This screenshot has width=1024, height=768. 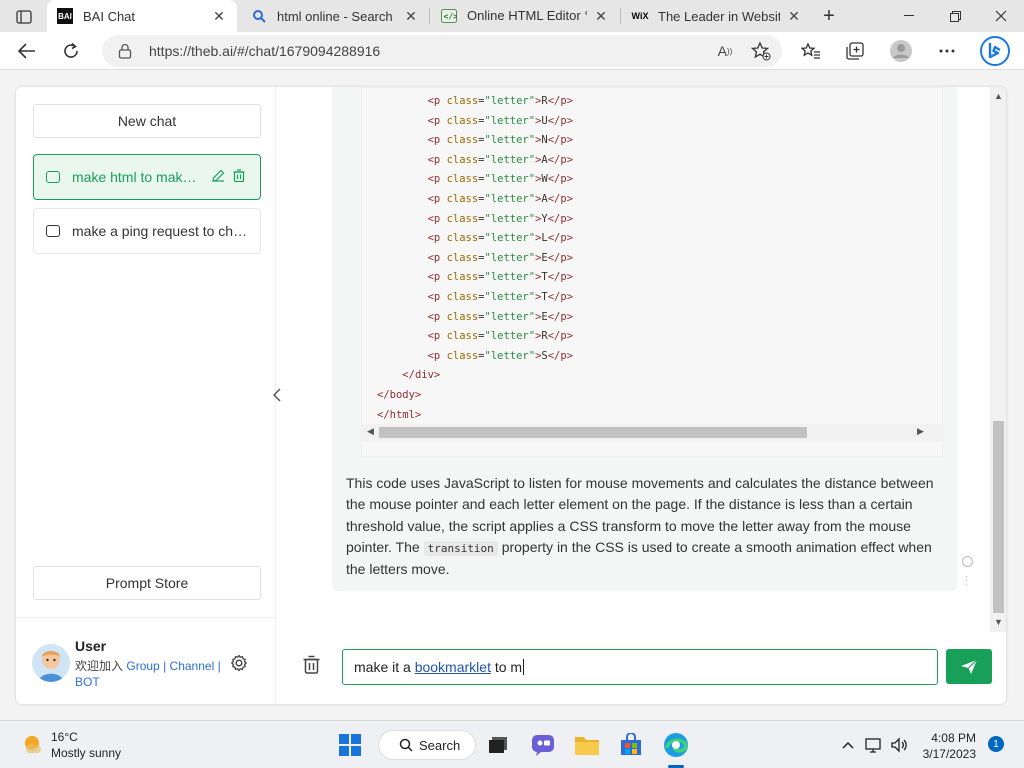 I want to click on tab-wix: WiX The Leader in Website C ✕, so click(x=717, y=16).